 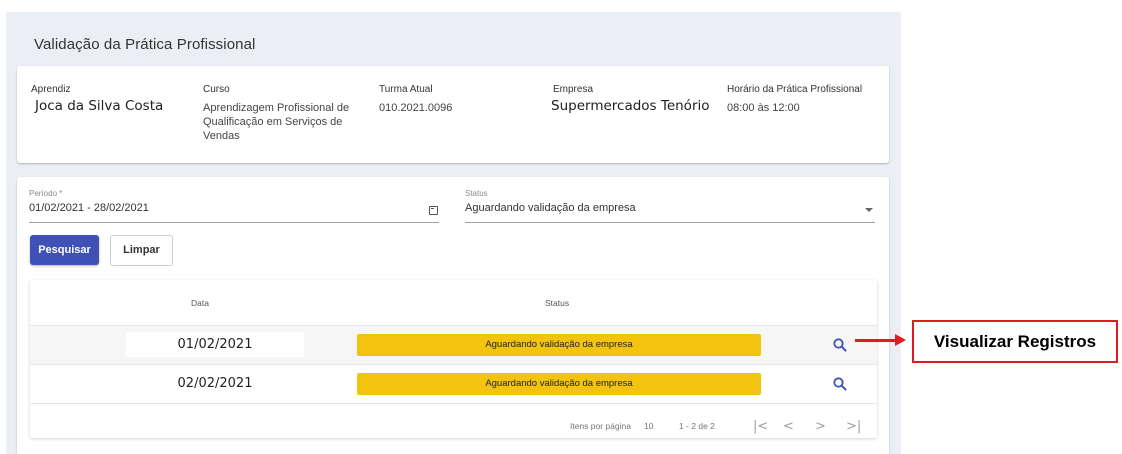 I want to click on annotation-arrow-line, so click(x=877, y=340).